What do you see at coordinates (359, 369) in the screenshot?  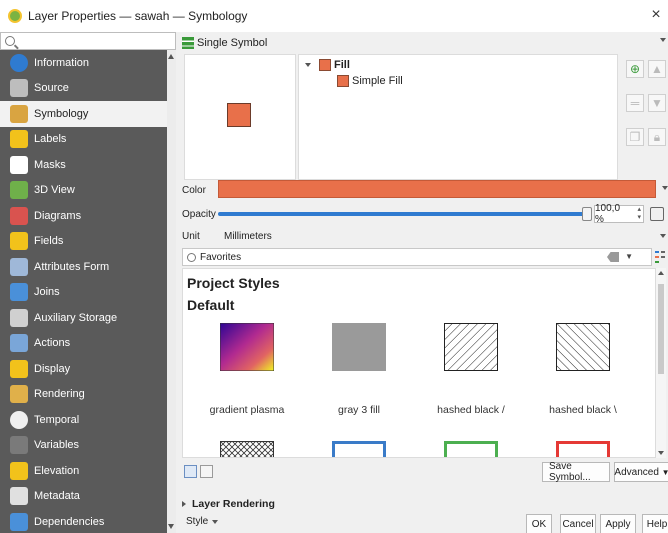 I see `symbol-item: gray 3 fill` at bounding box center [359, 369].